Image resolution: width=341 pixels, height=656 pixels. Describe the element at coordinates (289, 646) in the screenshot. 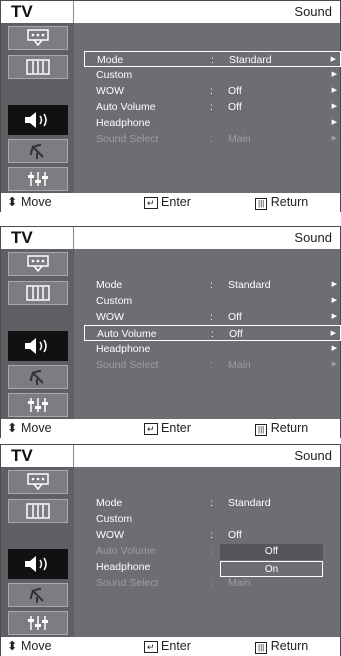

I see `return-label: Return` at that location.